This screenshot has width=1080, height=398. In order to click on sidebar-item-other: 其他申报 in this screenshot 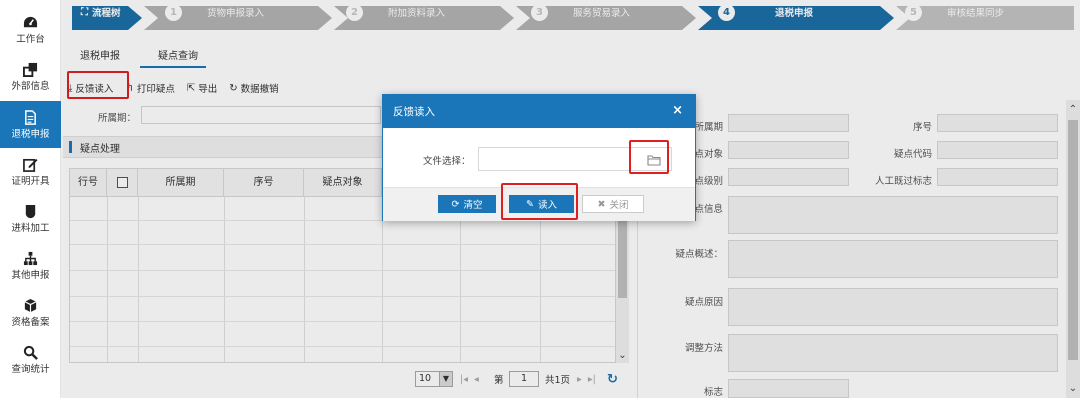, I will do `click(30, 265)`.